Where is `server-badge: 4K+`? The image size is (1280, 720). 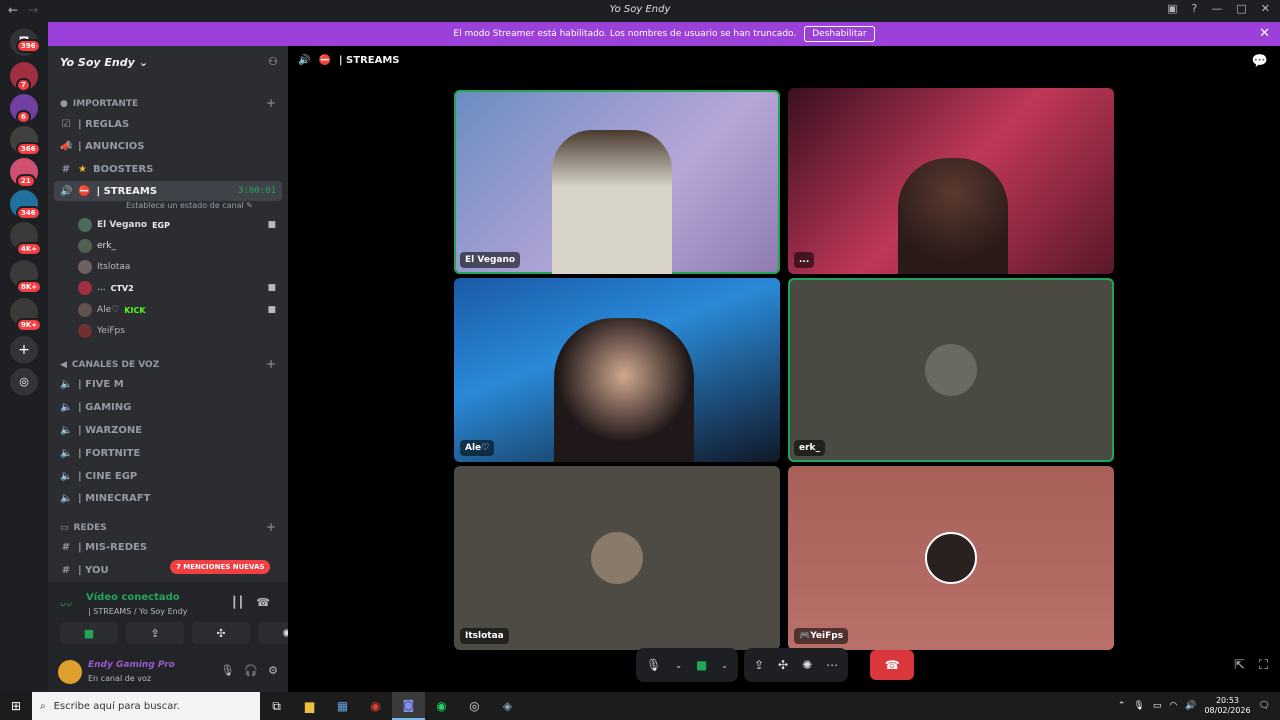 server-badge: 4K+ is located at coordinates (29, 249).